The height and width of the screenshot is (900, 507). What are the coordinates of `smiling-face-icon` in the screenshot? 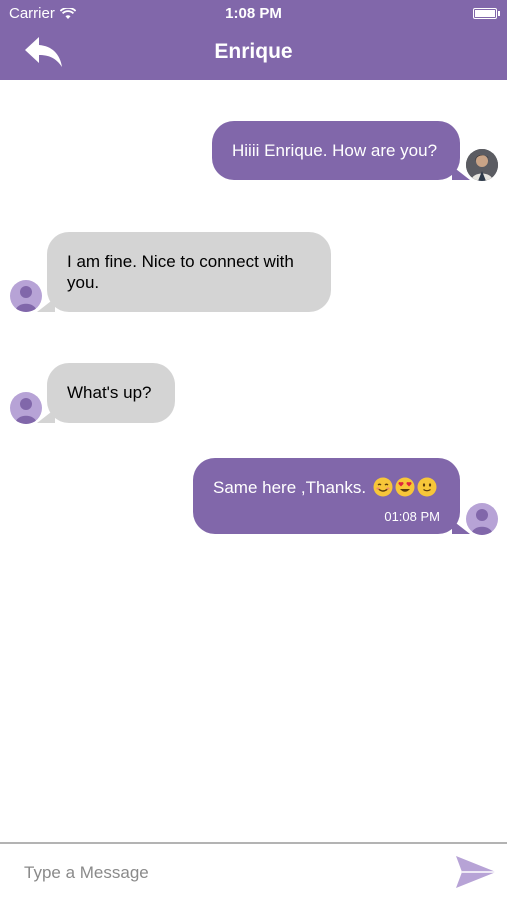 It's located at (383, 487).